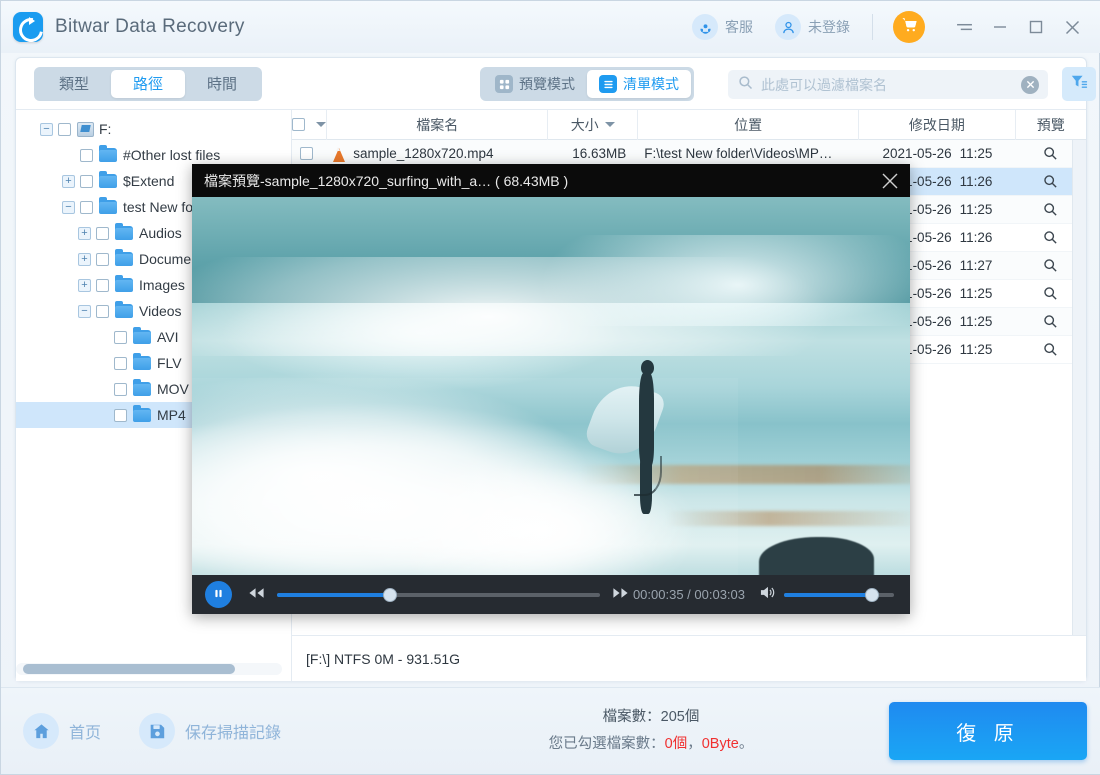  What do you see at coordinates (890, 180) in the screenshot?
I see `dialog-close-button` at bounding box center [890, 180].